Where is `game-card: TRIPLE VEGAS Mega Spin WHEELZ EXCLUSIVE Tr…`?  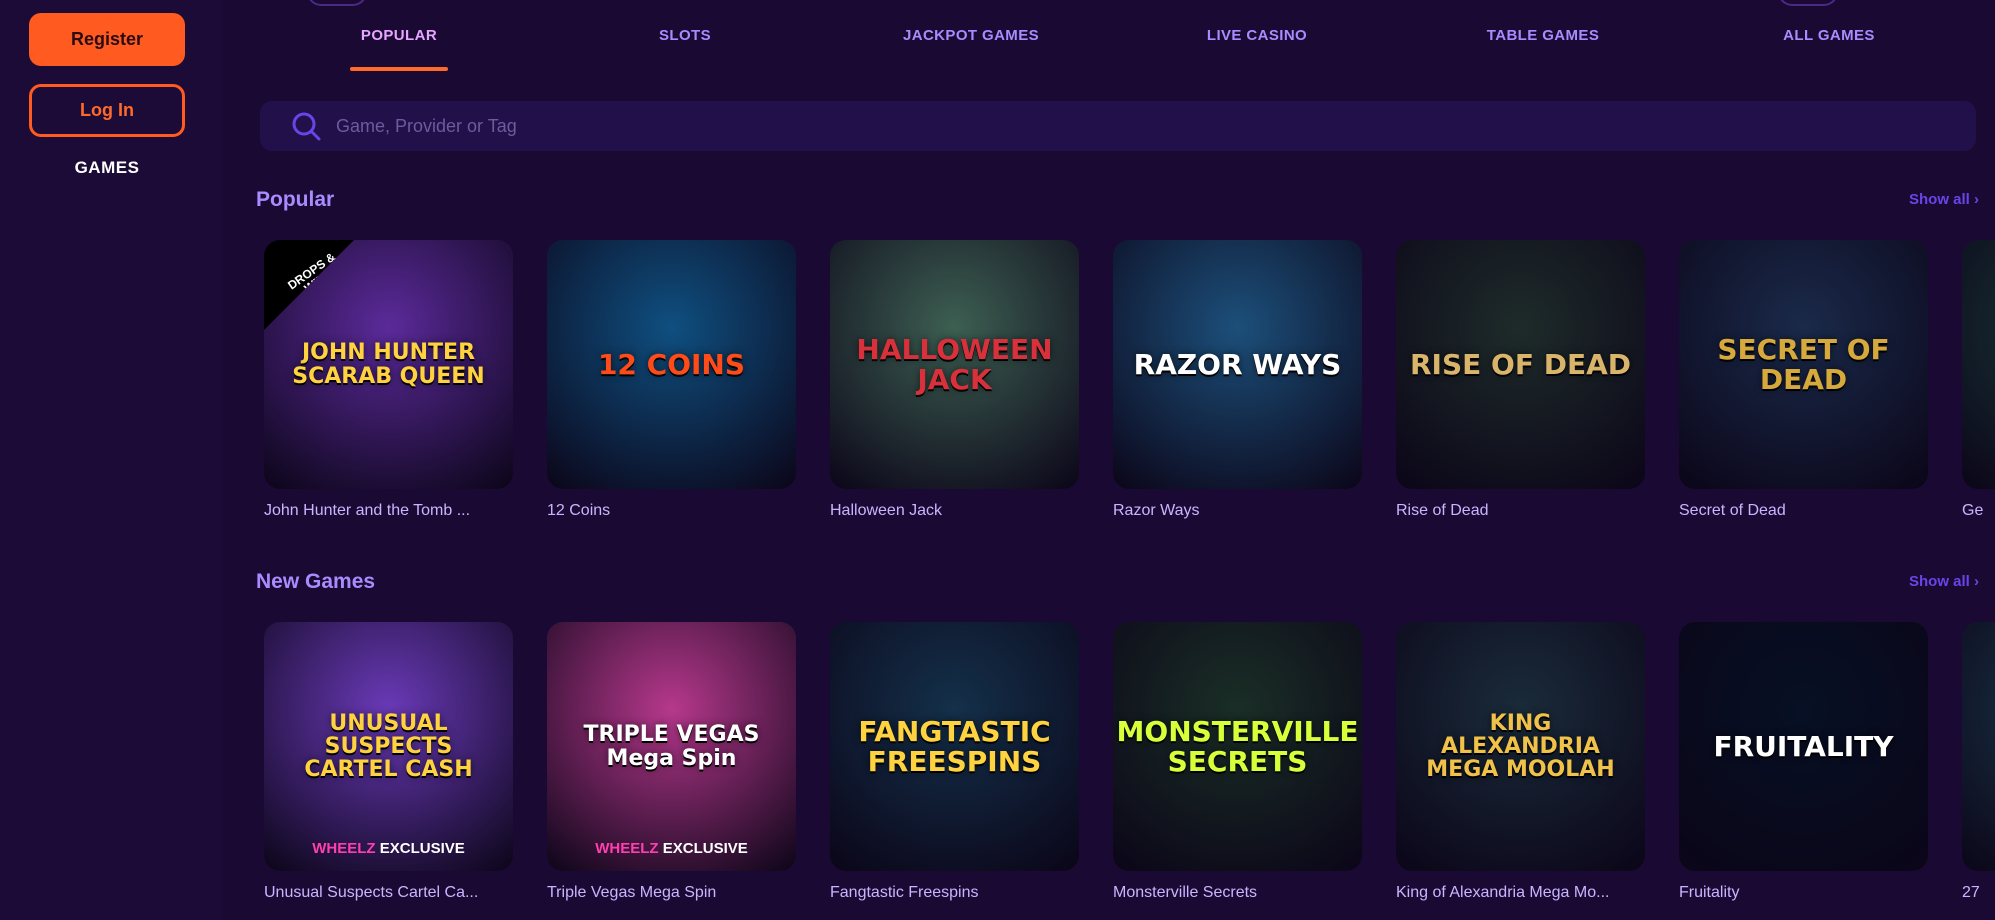 game-card: TRIPLE VEGAS Mega Spin WHEELZ EXCLUSIVE Tr… is located at coordinates (671, 762).